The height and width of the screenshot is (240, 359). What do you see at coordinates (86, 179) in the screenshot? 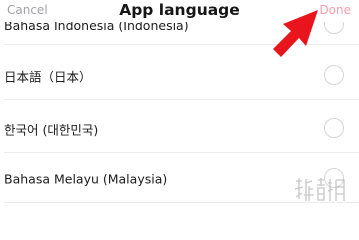
I see `language-label: Bahasa Melayu (Malaysia)` at bounding box center [86, 179].